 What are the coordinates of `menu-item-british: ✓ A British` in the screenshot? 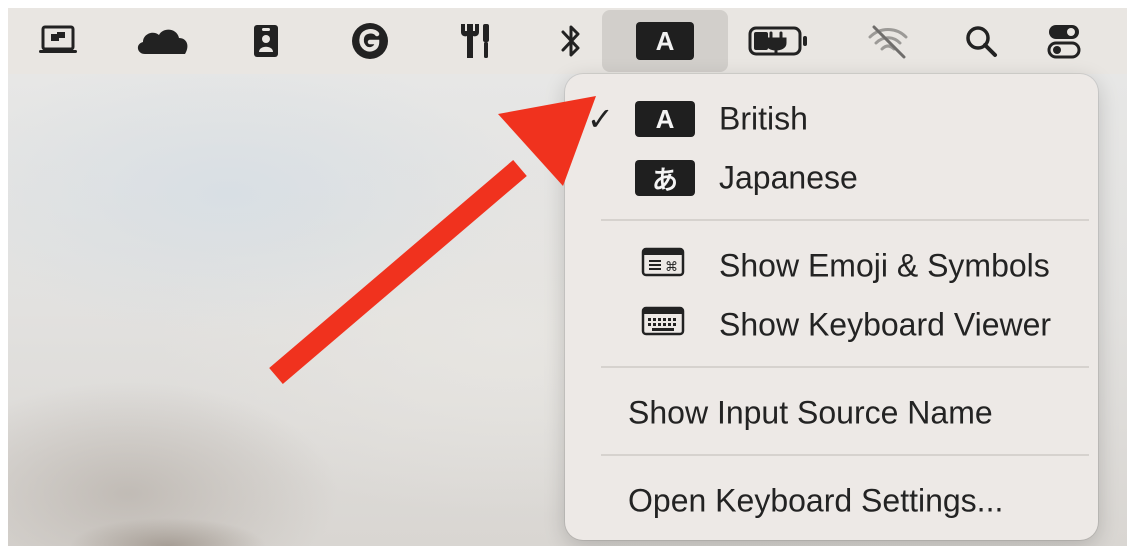 It's located at (831, 119).